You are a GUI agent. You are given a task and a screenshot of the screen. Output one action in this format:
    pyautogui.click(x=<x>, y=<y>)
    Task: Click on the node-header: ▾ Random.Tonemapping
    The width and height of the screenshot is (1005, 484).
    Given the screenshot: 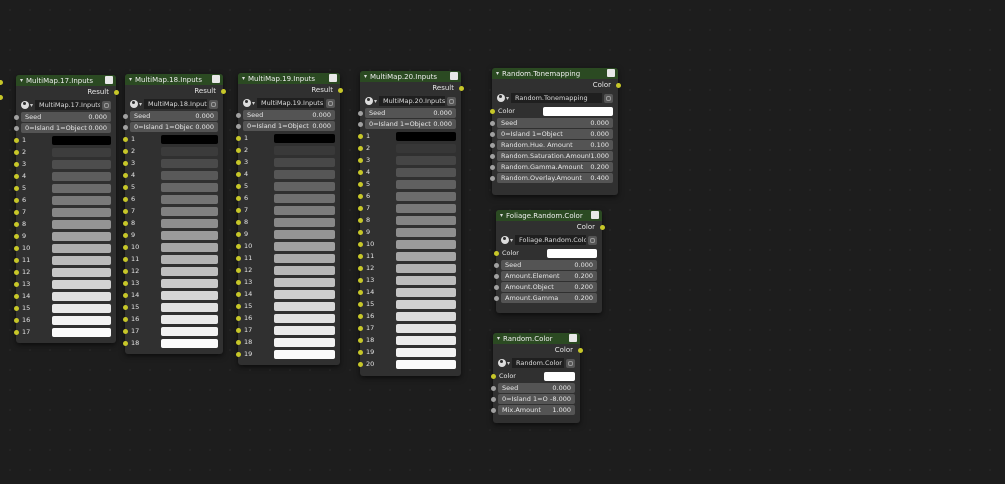 What is the action you would take?
    pyautogui.click(x=555, y=73)
    